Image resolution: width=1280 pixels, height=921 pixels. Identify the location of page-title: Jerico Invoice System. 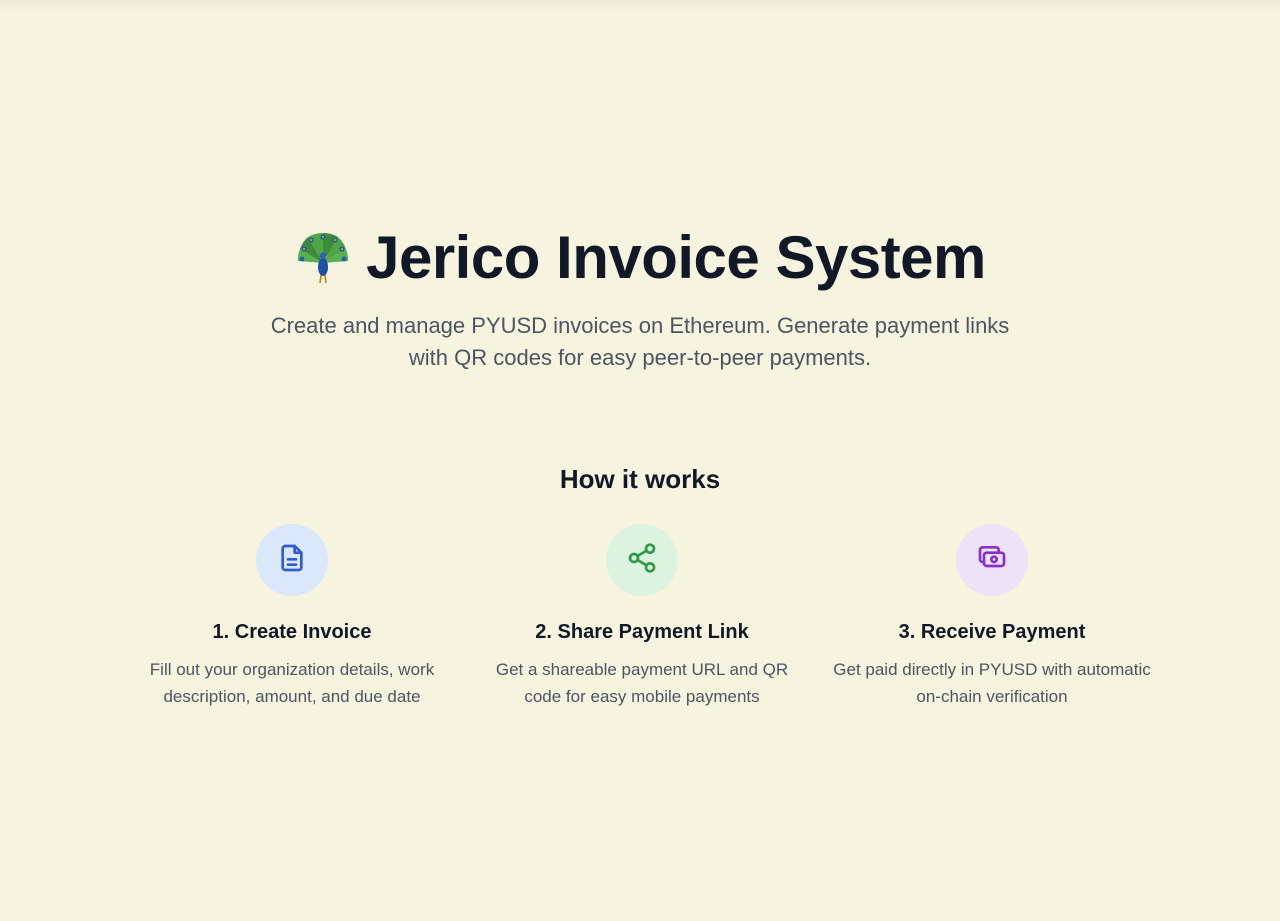
(640, 258).